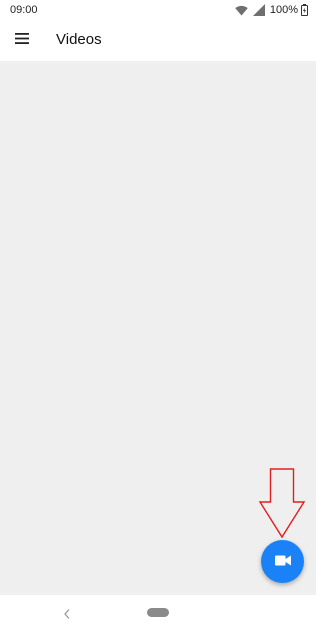  Describe the element at coordinates (24, 10) in the screenshot. I see `status-time: 09:00` at that location.